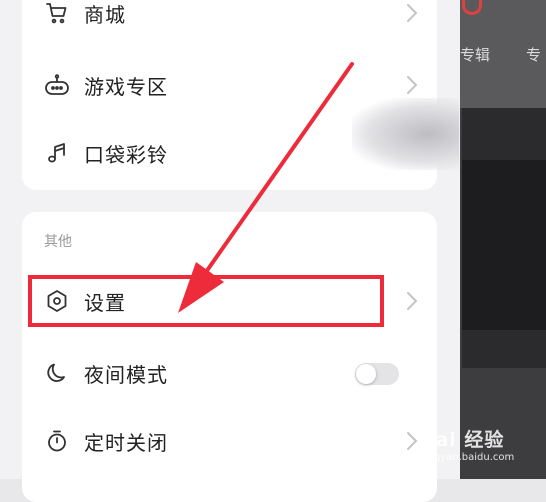 The image size is (546, 502). Describe the element at coordinates (468, 457) in the screenshot. I see `watermark-sub: jingyan.baidu.com` at that location.